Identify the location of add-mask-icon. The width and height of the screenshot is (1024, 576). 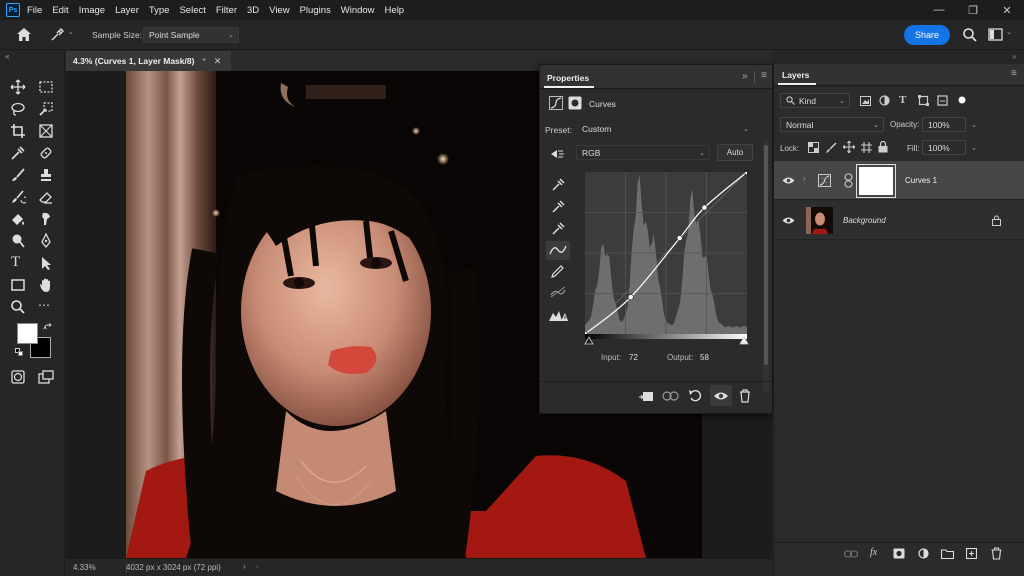
(899, 553).